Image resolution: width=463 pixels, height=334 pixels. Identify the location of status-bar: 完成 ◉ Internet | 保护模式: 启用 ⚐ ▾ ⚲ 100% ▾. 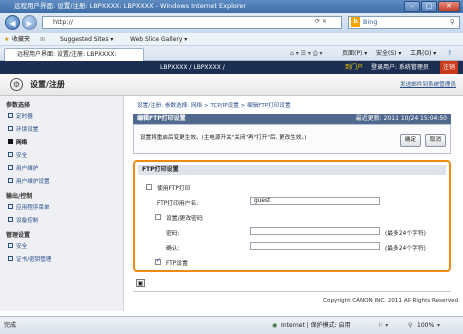
(231, 325).